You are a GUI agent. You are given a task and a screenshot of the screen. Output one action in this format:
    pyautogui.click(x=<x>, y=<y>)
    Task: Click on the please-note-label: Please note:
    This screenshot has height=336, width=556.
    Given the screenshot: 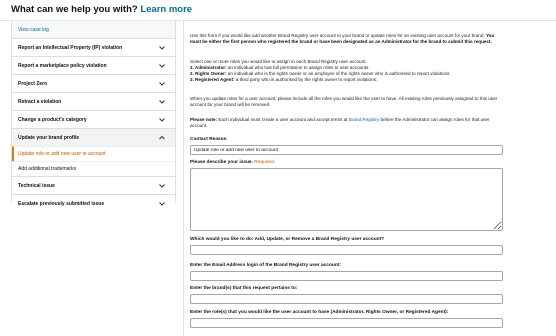 What is the action you would take?
    pyautogui.click(x=204, y=119)
    